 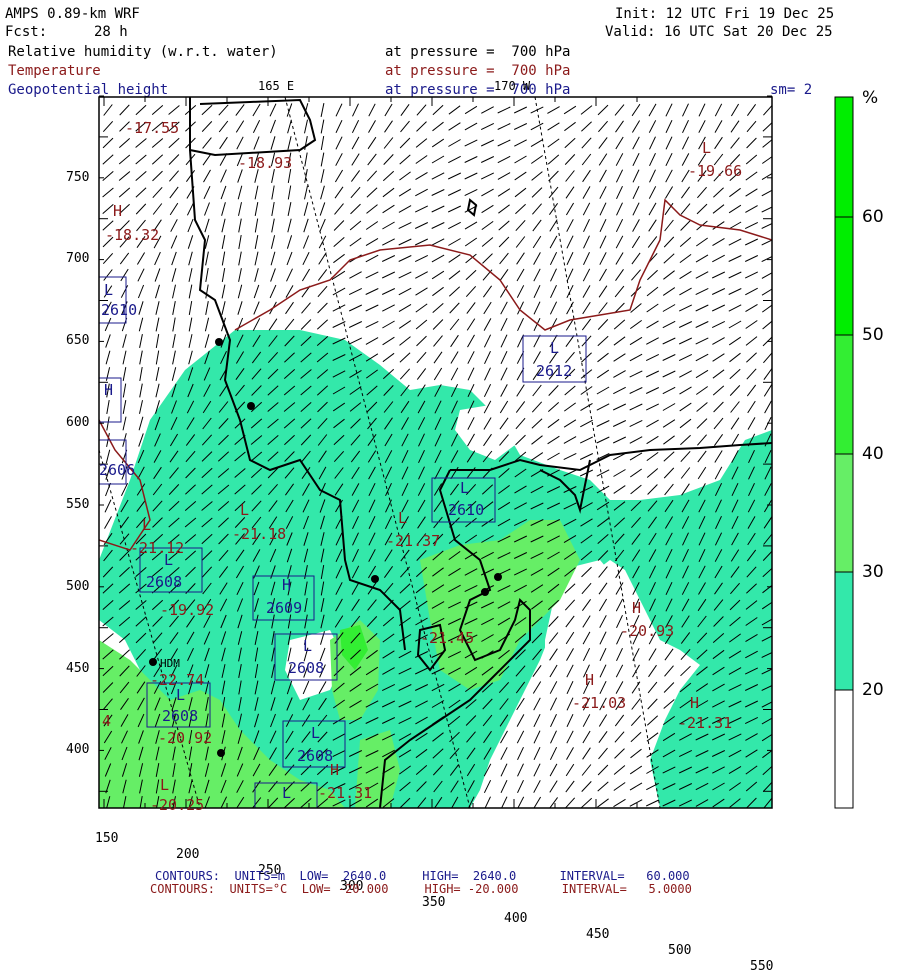 What do you see at coordinates (78, 586) in the screenshot?
I see `y-tick-label: 500` at bounding box center [78, 586].